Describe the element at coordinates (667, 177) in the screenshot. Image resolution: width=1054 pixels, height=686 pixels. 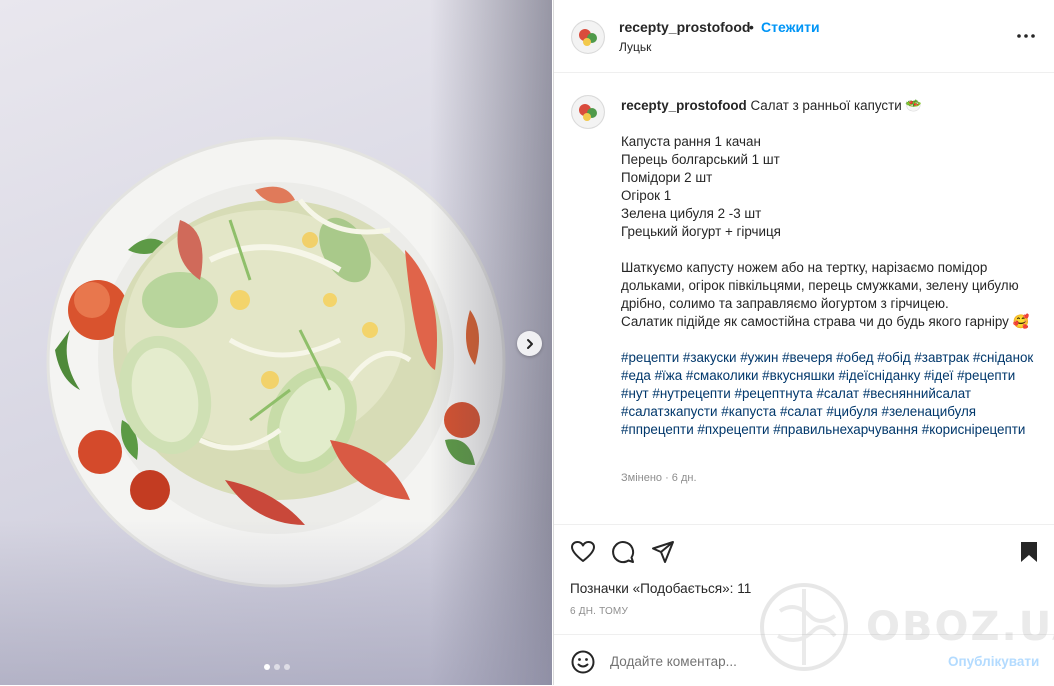
I see `ingredient-line: Помідори 2 шт` at that location.